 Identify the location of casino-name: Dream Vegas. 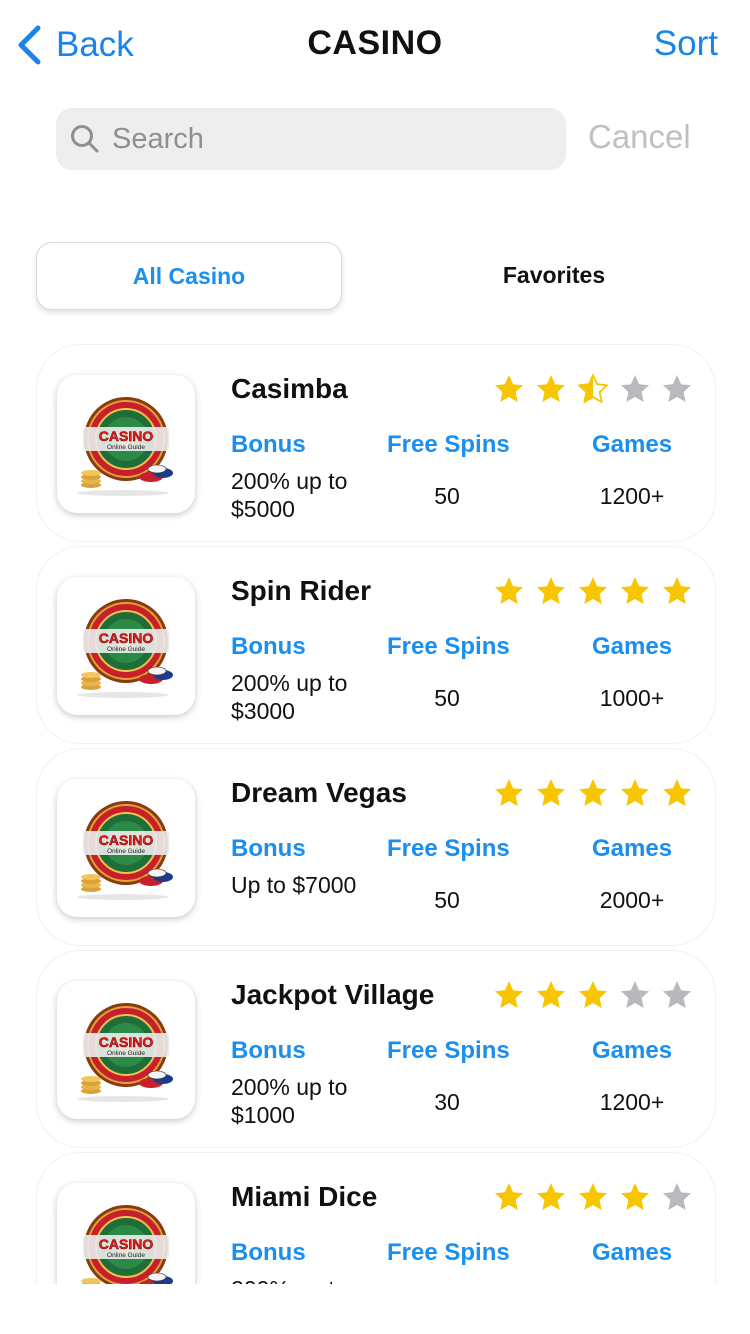
(319, 792).